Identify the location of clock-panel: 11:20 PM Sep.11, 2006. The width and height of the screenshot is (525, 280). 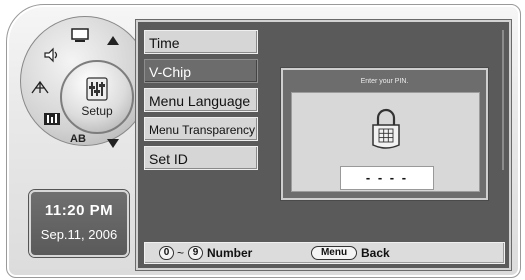
(79, 223).